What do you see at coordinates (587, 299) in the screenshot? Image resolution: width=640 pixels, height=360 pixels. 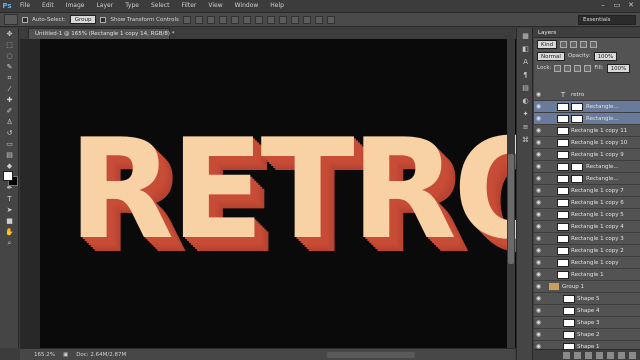 I see `layer-row: ◉ Shape 5` at bounding box center [587, 299].